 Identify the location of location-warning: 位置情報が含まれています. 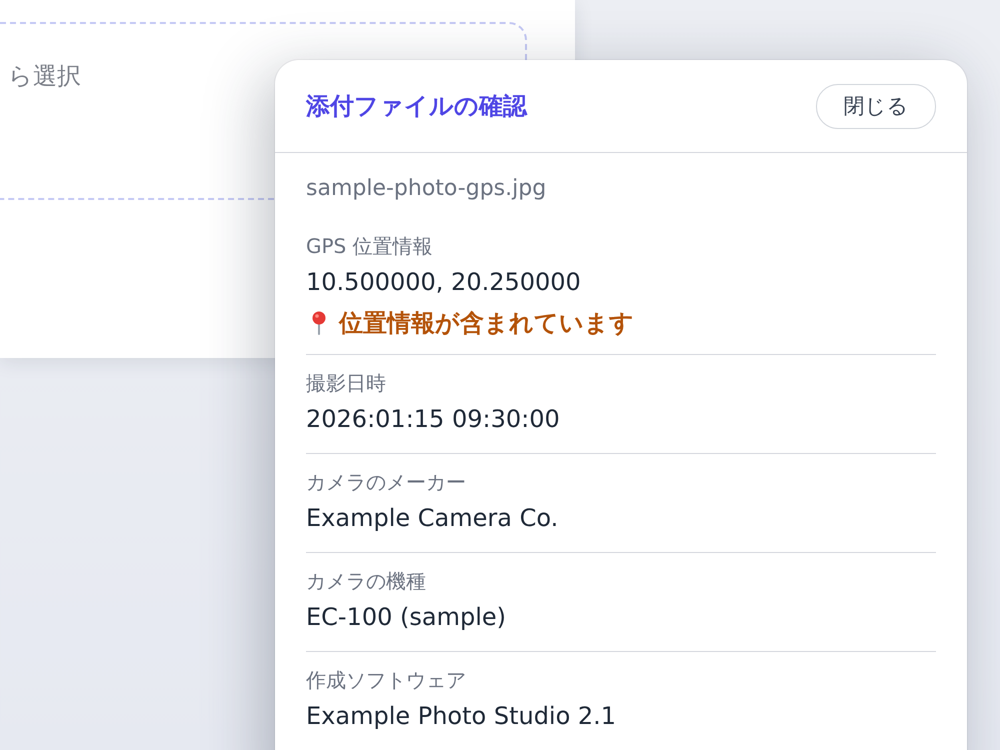
(486, 323).